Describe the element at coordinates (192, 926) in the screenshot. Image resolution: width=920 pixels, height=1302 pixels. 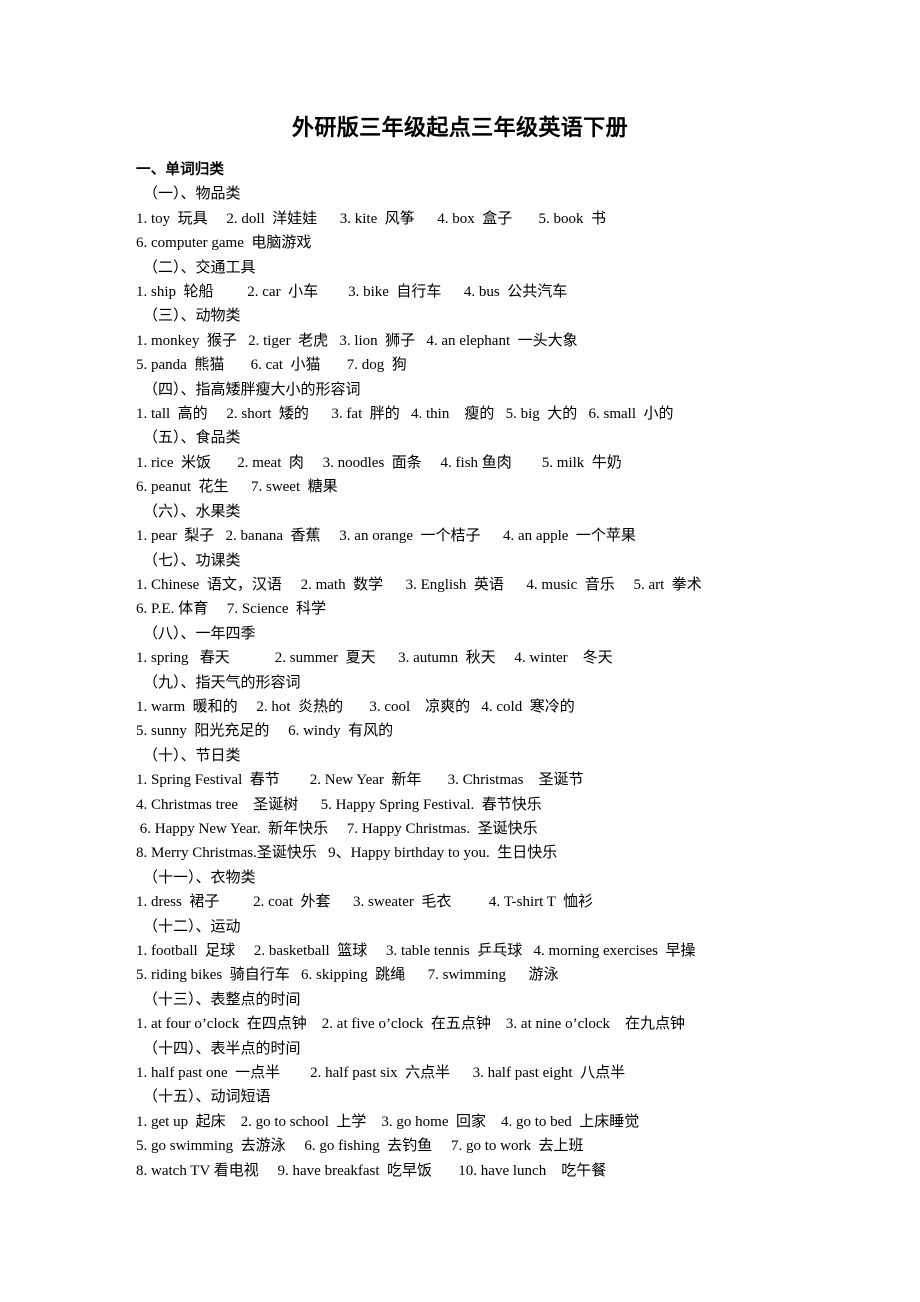
I see `word-group-heading: （十二）、运动` at that location.